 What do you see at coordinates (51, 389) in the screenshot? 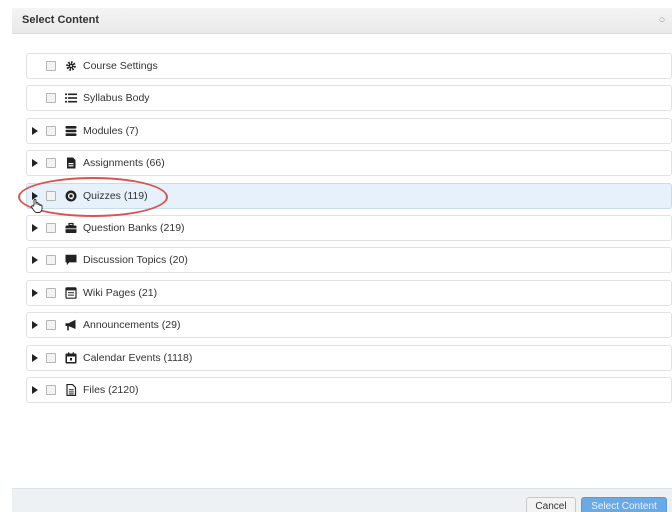
I see `files-checkbox` at bounding box center [51, 389].